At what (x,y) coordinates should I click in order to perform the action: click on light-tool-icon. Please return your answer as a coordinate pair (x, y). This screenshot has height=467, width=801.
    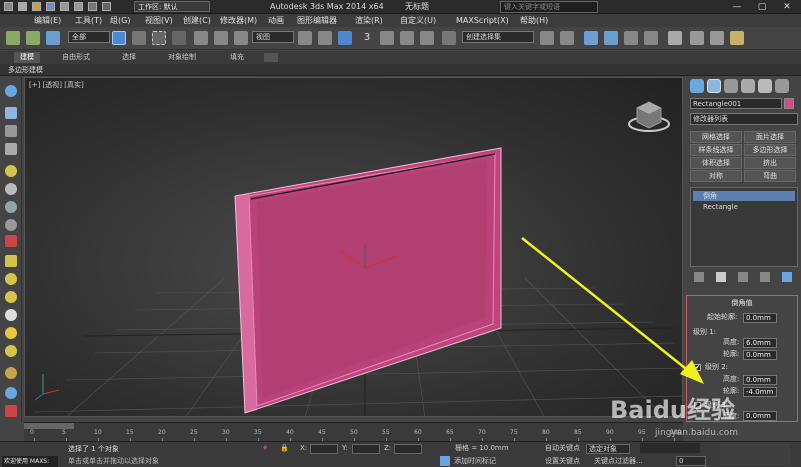
    Looking at the image, I should click on (11, 171).